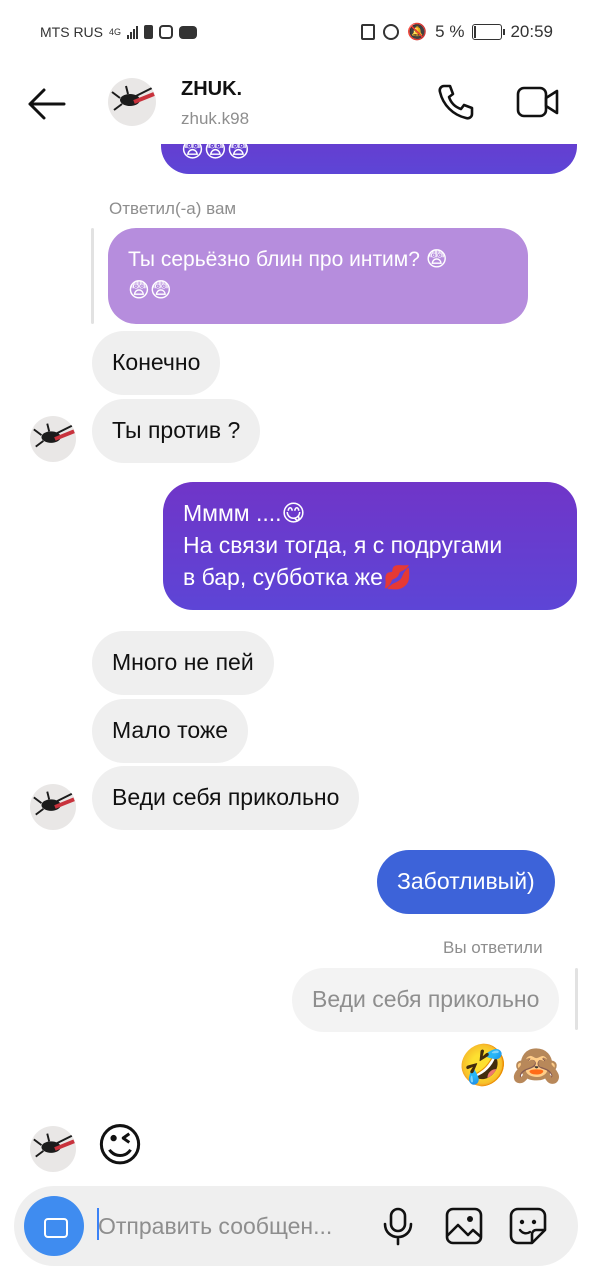 Image resolution: width=591 pixels, height=1280 pixels. I want to click on sim-icon, so click(149, 32).